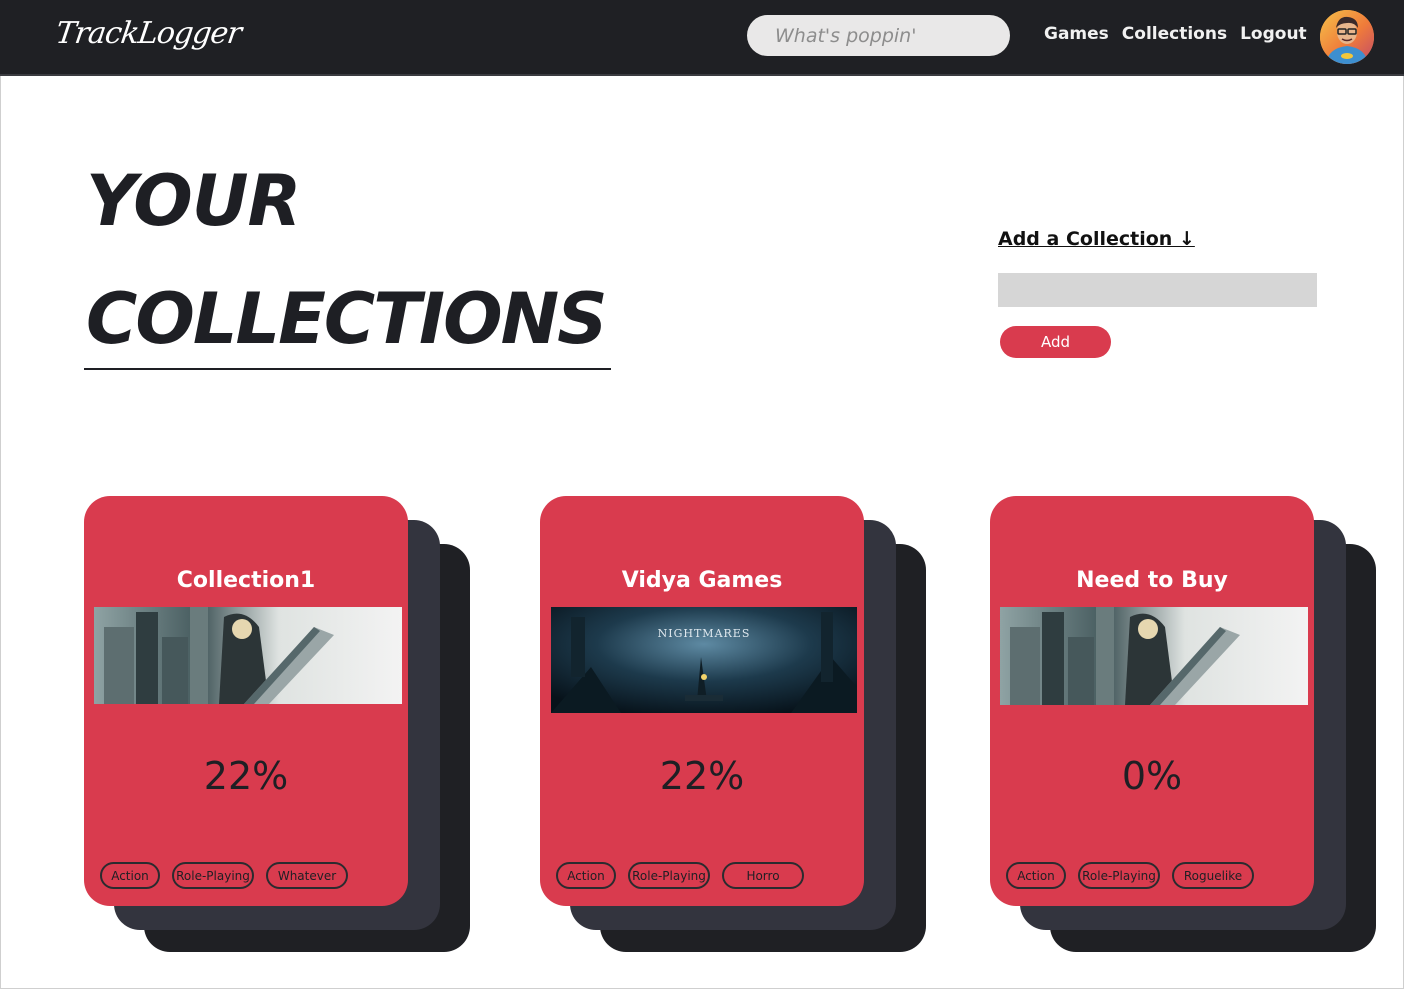 The width and height of the screenshot is (1404, 989). Describe the element at coordinates (763, 875) in the screenshot. I see `genre-tag: Horro` at that location.